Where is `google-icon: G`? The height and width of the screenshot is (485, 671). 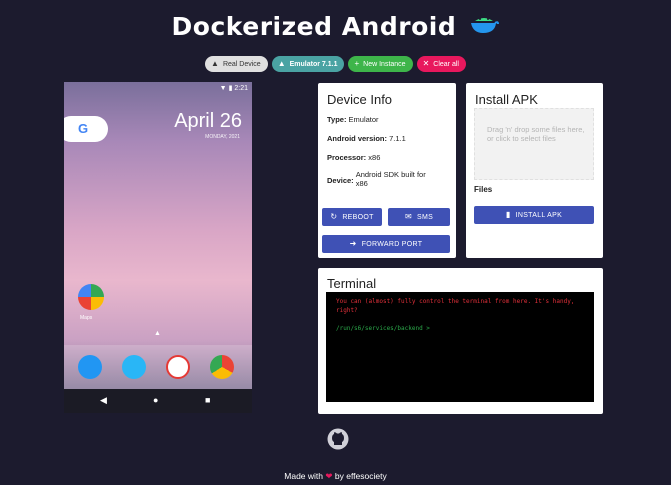 google-icon: G is located at coordinates (83, 128).